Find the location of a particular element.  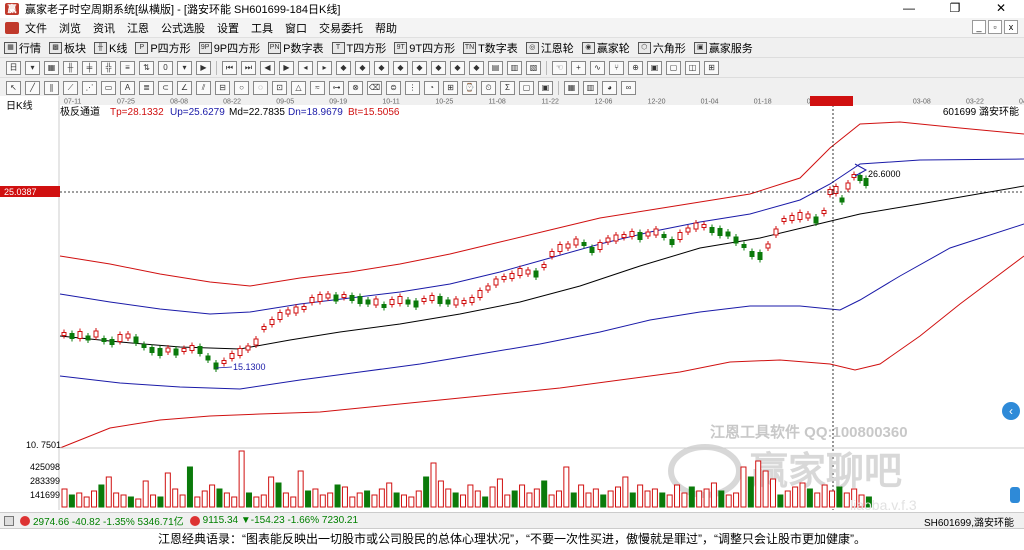

prev-icon: ◀ is located at coordinates (267, 67).